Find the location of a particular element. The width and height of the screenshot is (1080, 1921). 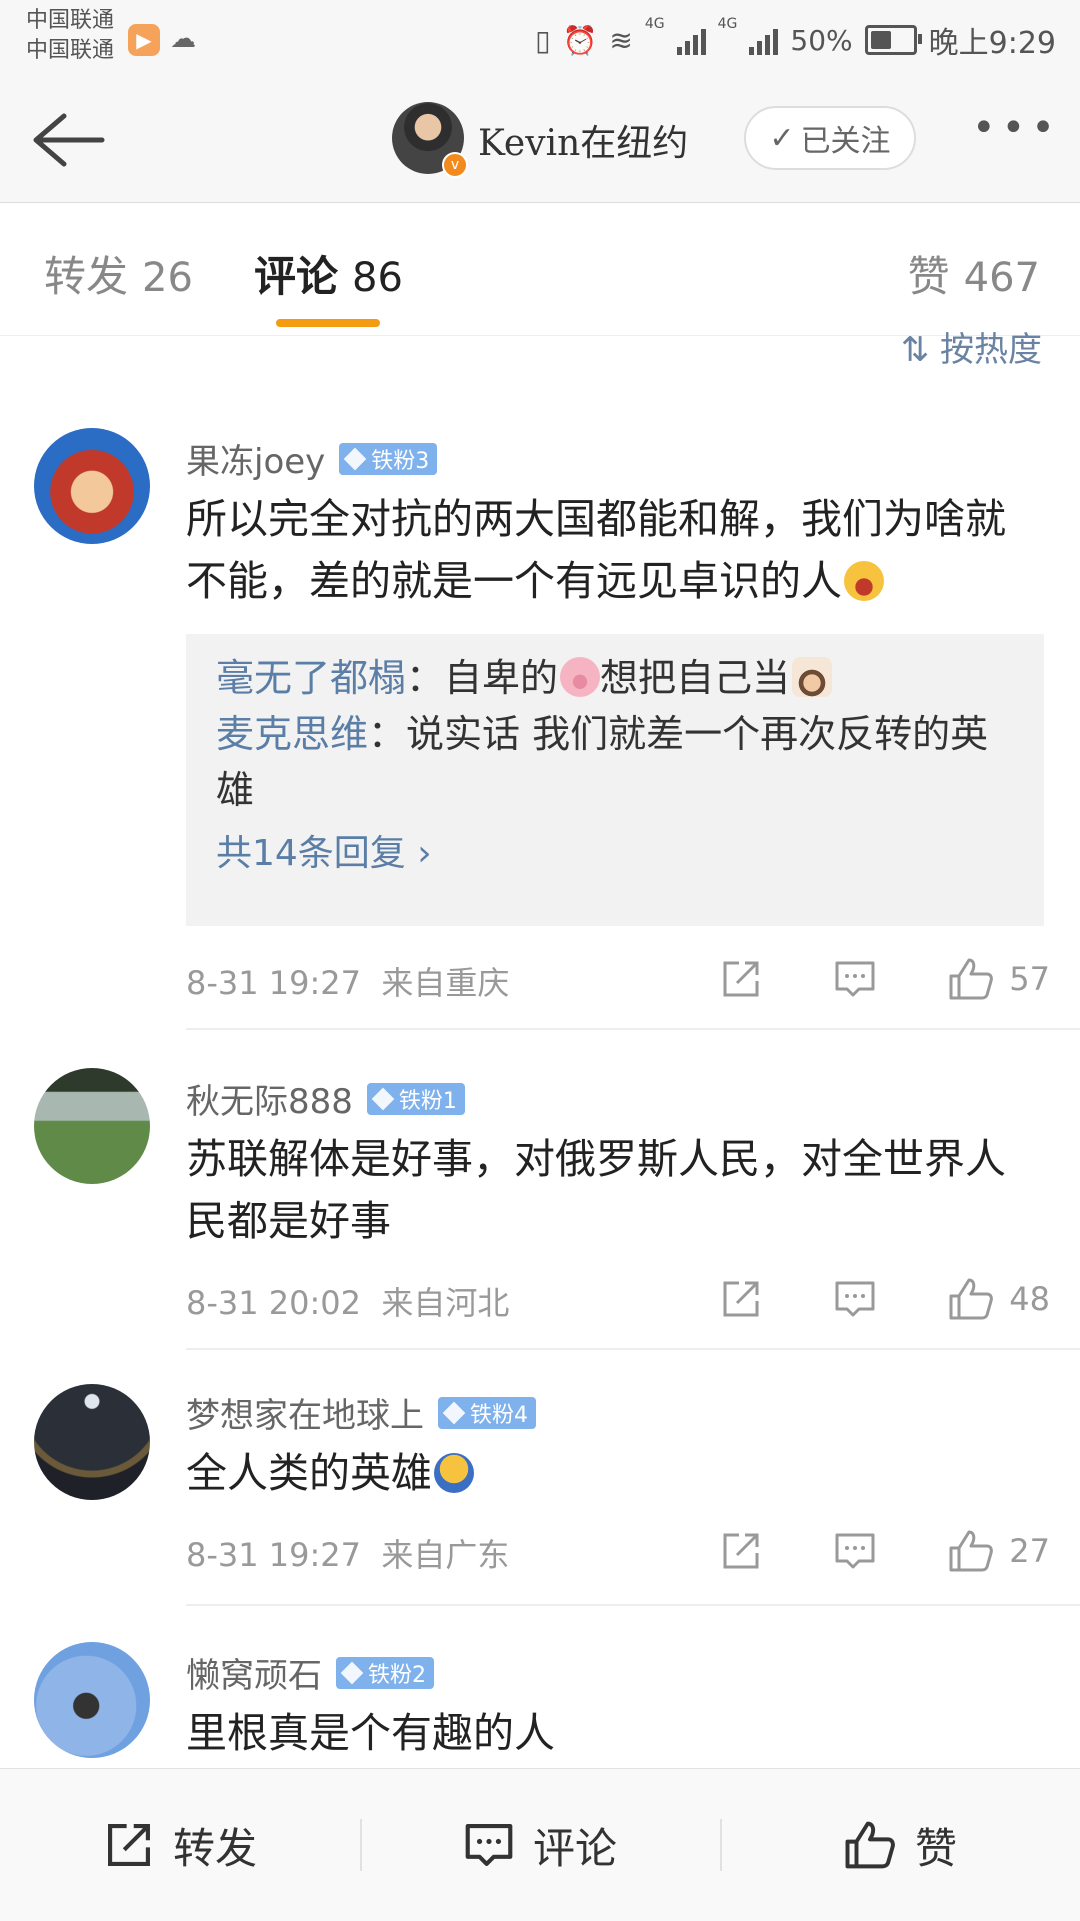

comment-actions: 27 is located at coordinates (884, 1551).